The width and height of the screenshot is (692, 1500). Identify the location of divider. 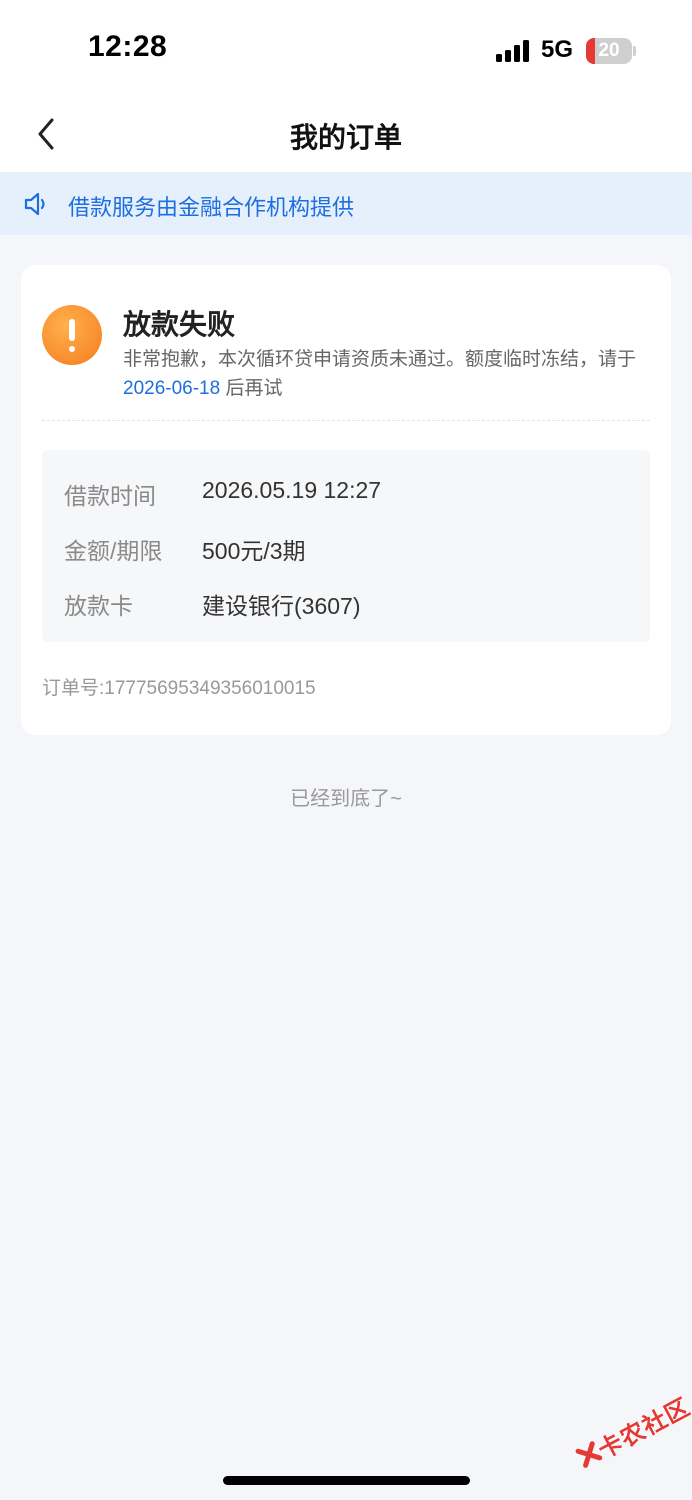
(346, 420).